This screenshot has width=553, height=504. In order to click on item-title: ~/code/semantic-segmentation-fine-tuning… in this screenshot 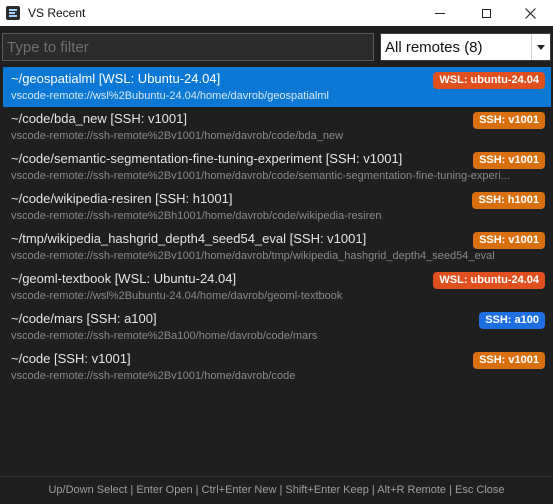, I will do `click(207, 158)`.